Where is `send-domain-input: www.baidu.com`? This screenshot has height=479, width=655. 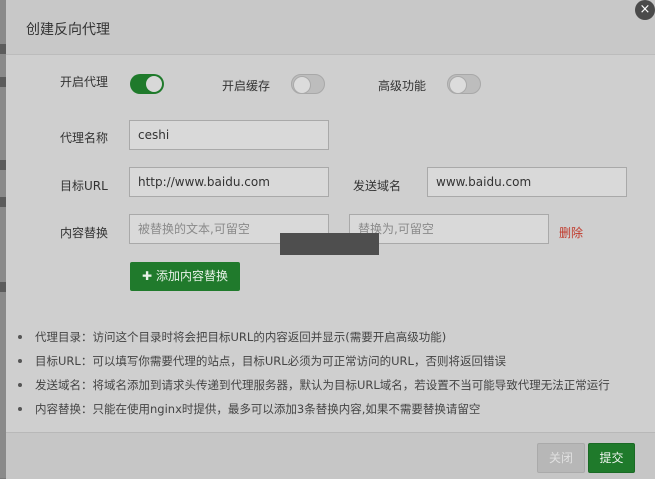 send-domain-input: www.baidu.com is located at coordinates (527, 182).